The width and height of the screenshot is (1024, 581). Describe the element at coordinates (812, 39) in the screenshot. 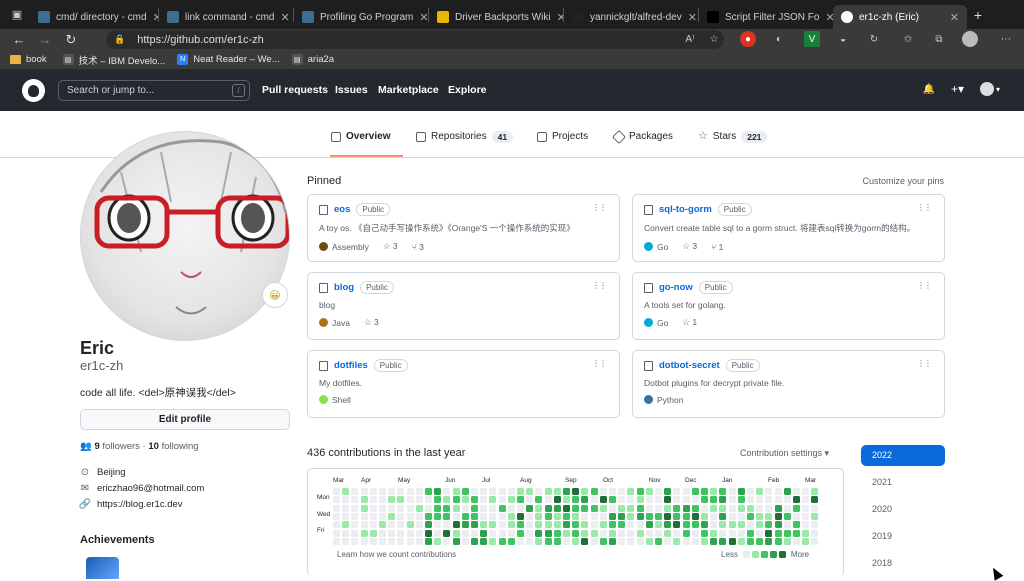

I see `extension-icon: V` at that location.